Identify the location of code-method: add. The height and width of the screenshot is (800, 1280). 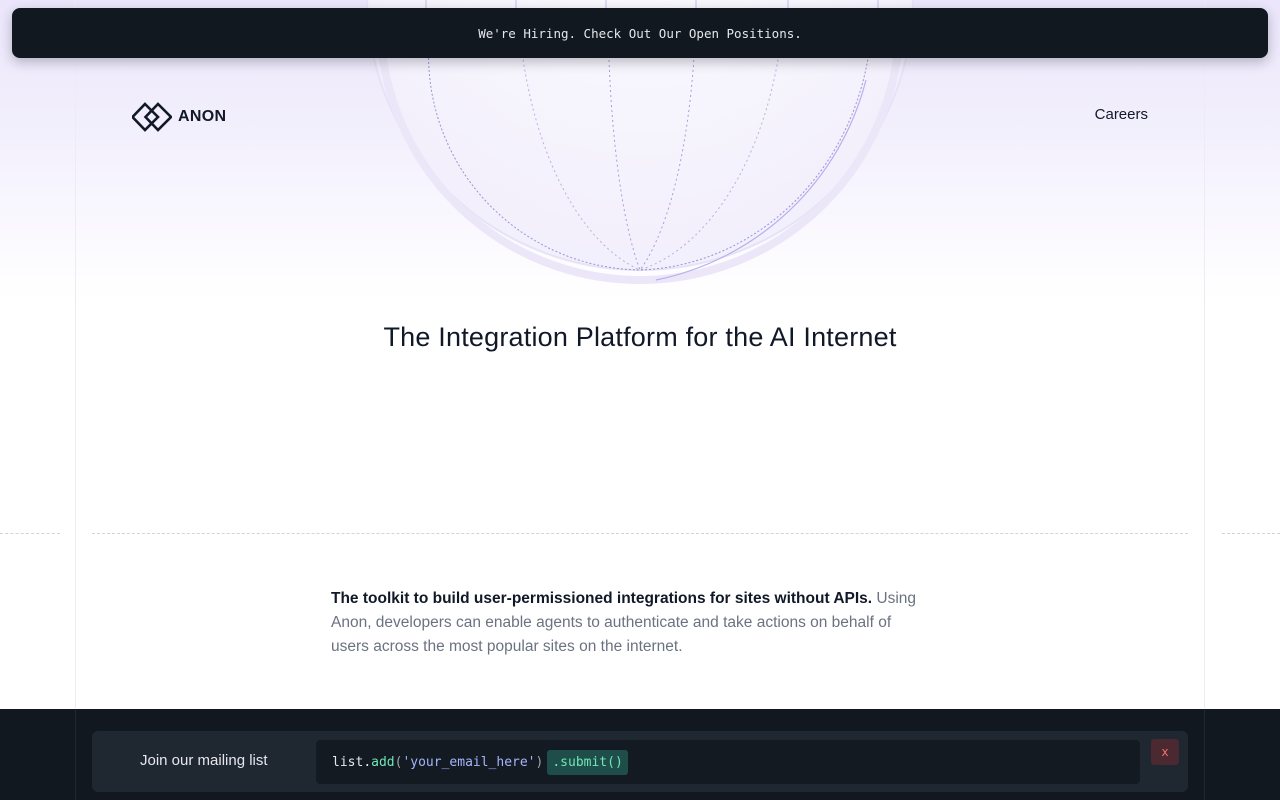
(383, 762).